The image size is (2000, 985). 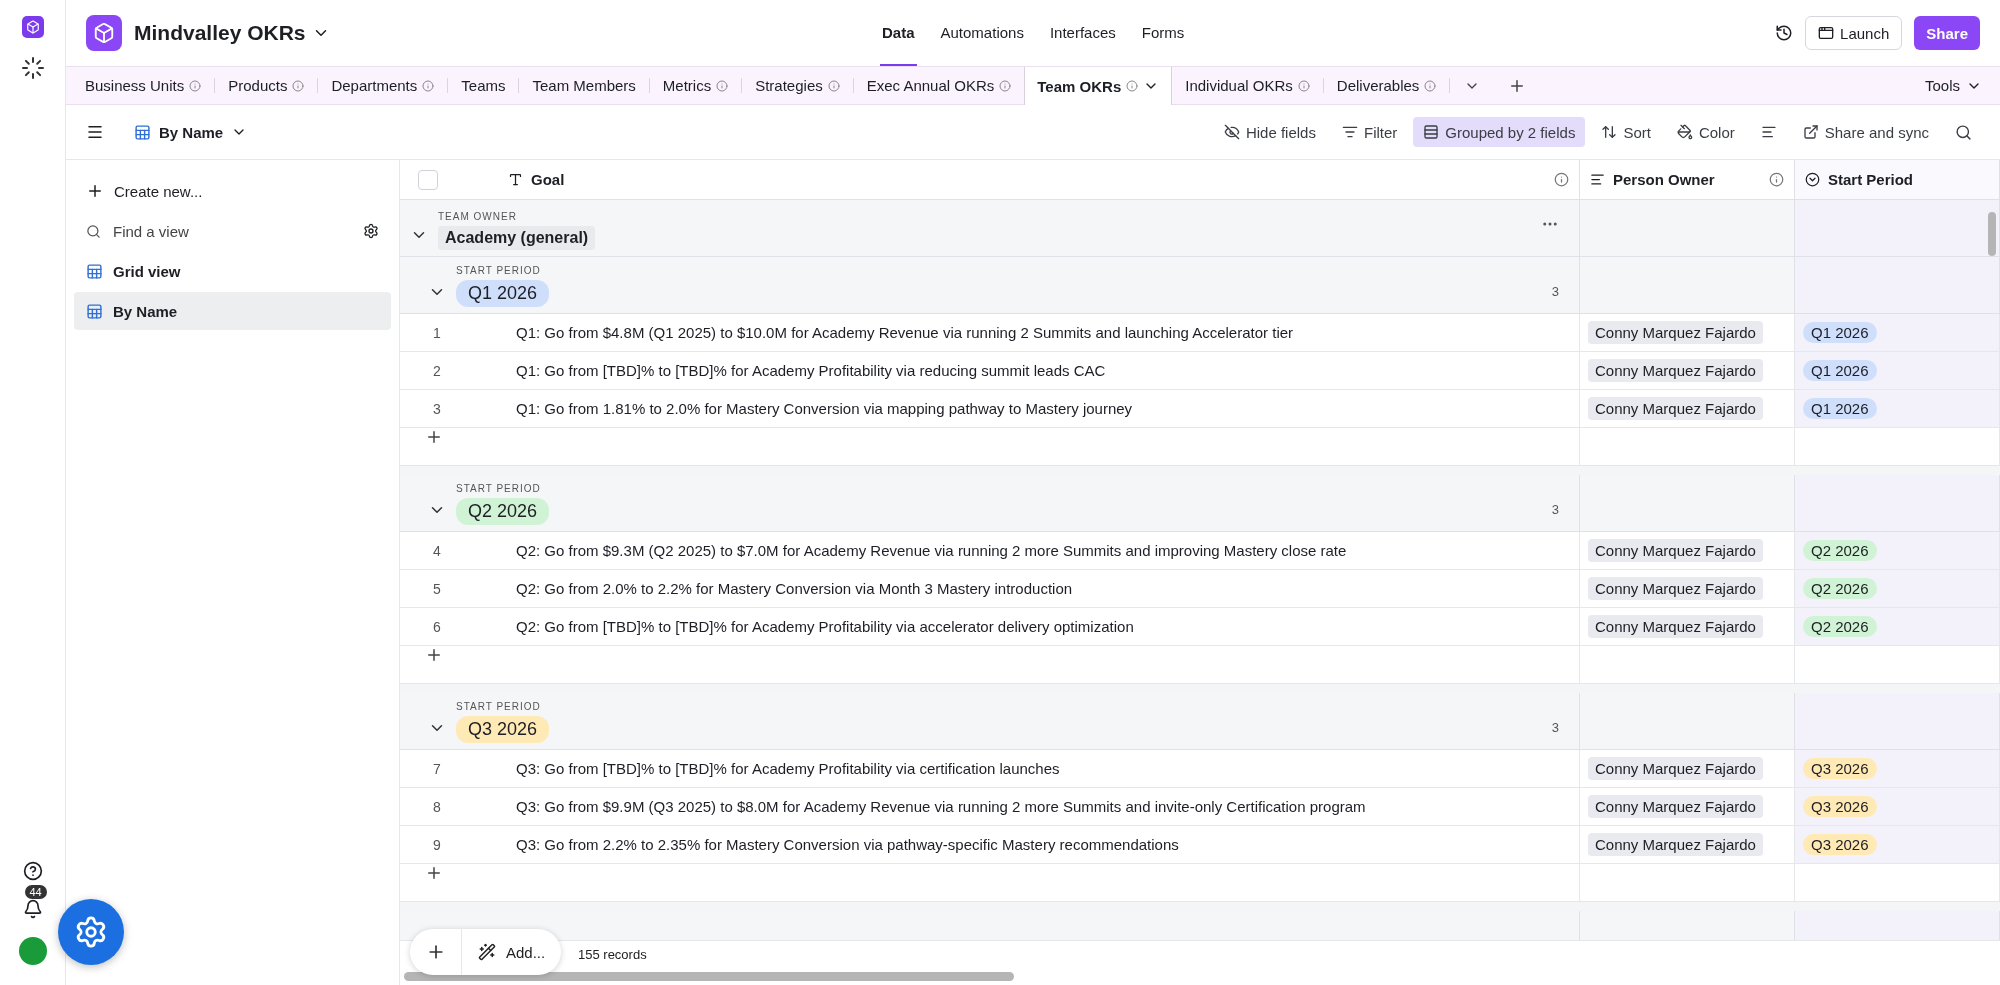 I want to click on nav-tab: Forms, so click(x=1163, y=33).